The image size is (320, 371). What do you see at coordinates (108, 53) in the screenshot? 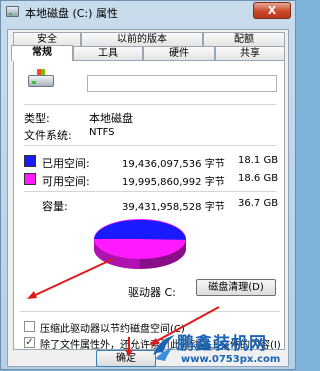
I see `tab-tools: 工具` at bounding box center [108, 53].